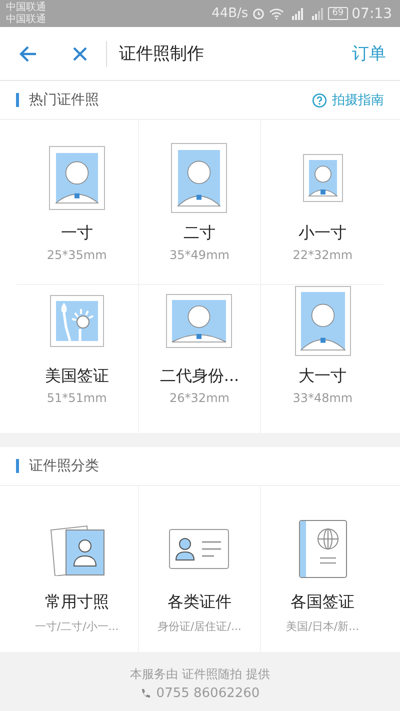 The height and width of the screenshot is (711, 400). I want to click on phone-icon, so click(145, 694).